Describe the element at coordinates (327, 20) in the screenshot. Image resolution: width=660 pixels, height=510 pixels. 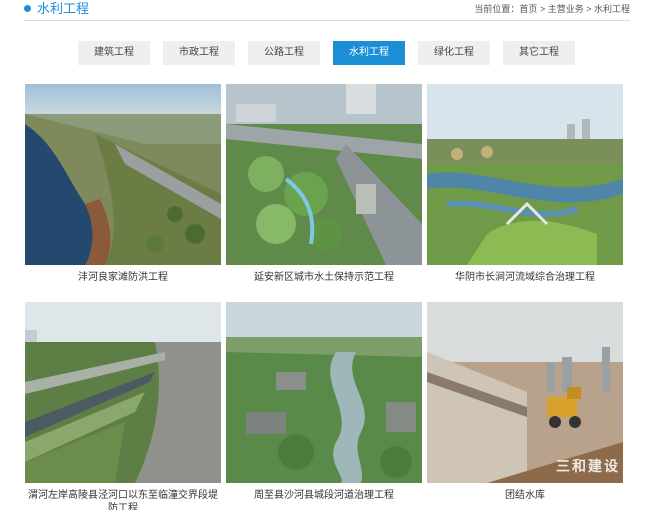
I see `header-divider` at that location.